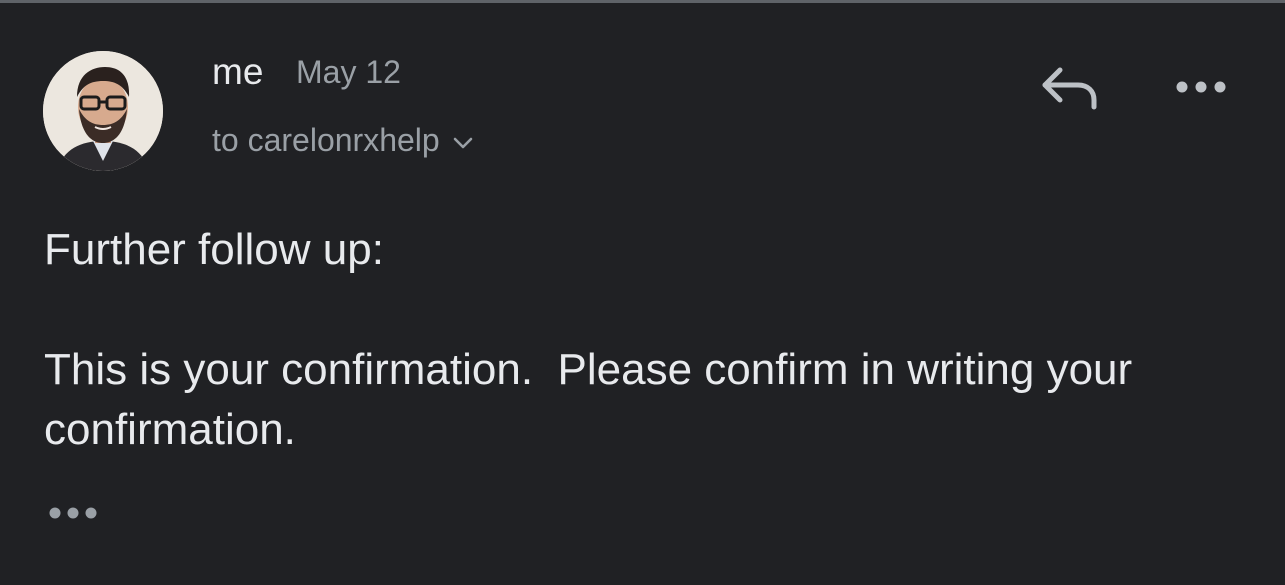  I want to click on sender-avatar, so click(103, 111).